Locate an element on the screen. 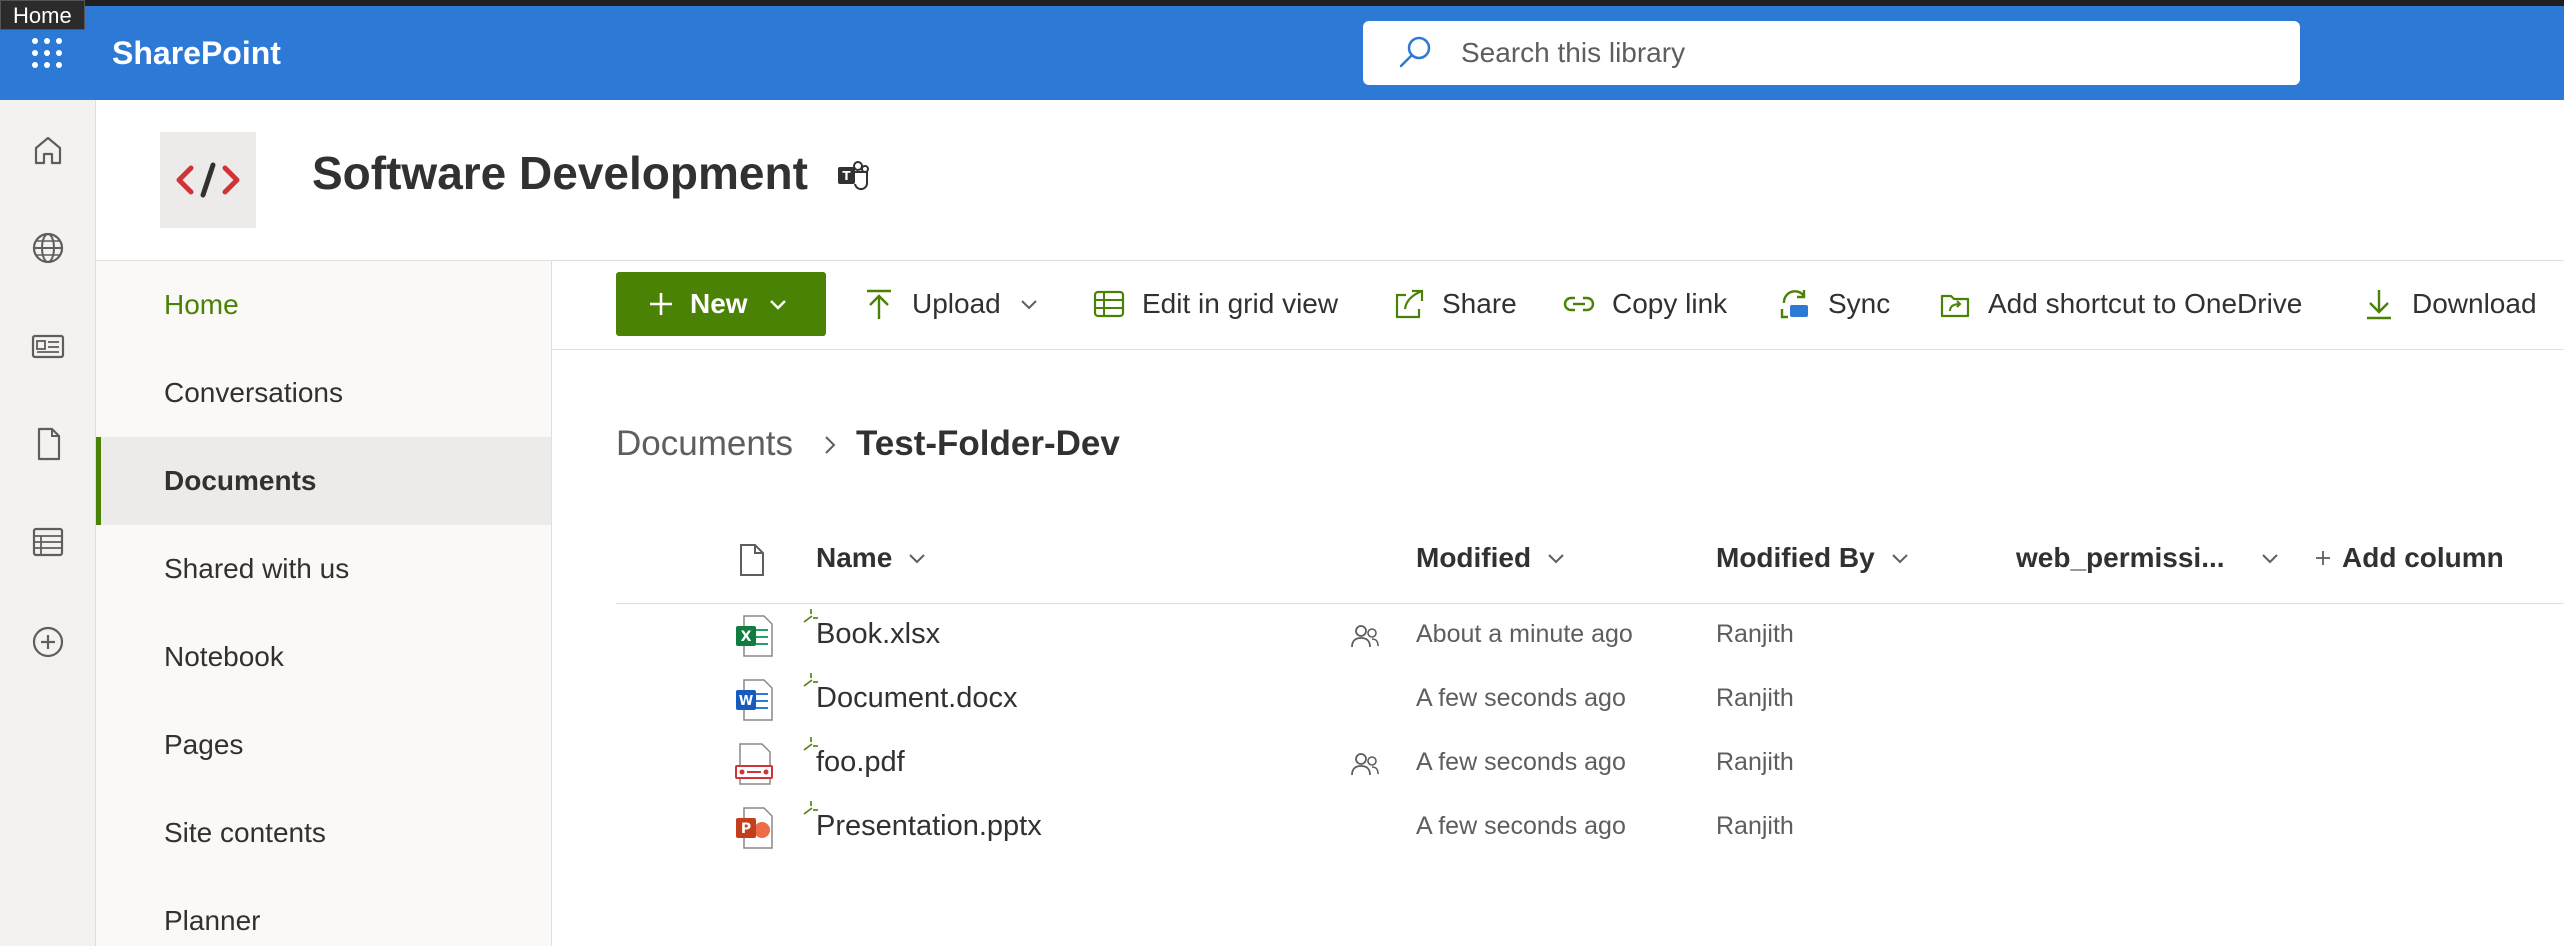  app-rail is located at coordinates (48, 523).